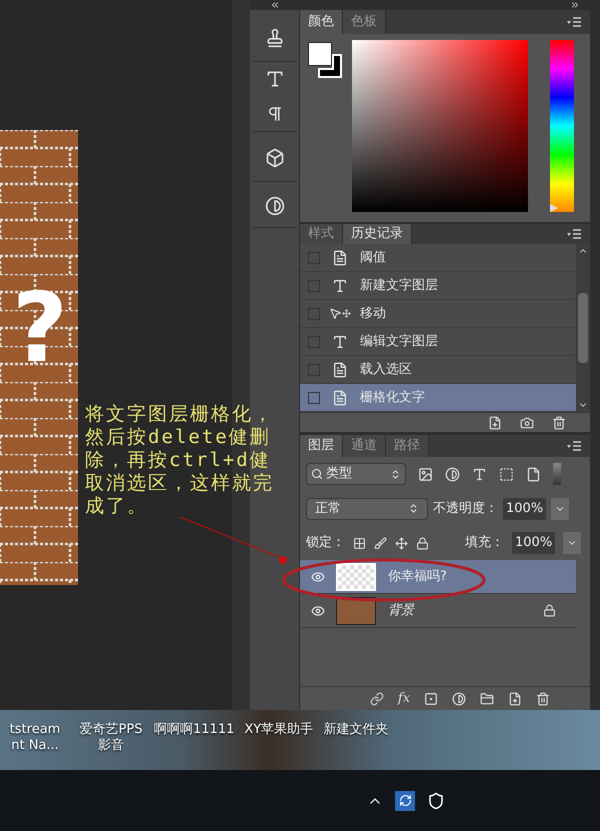  I want to click on collapse-icon, so click(275, 5).